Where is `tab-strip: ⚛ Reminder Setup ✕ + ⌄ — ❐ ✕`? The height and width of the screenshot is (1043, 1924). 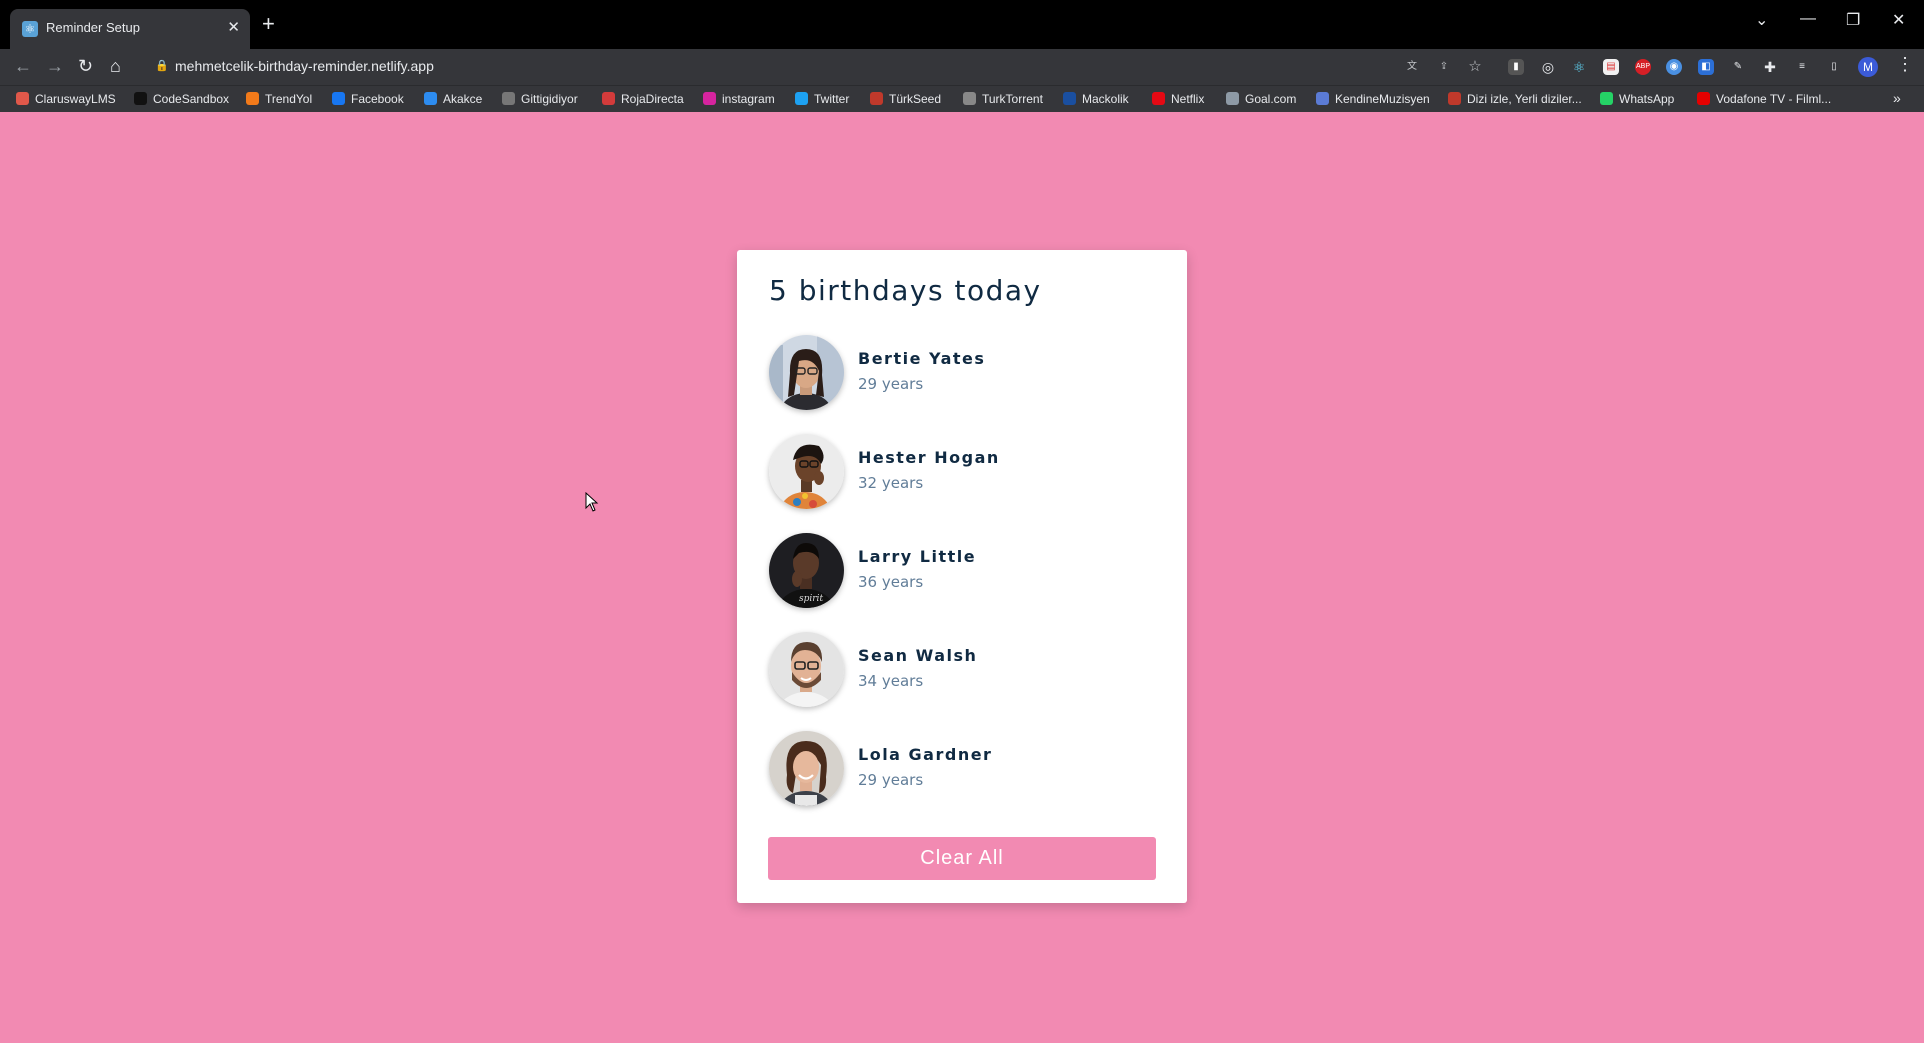 tab-strip: ⚛ Reminder Setup ✕ + ⌄ — ❐ ✕ is located at coordinates (962, 24).